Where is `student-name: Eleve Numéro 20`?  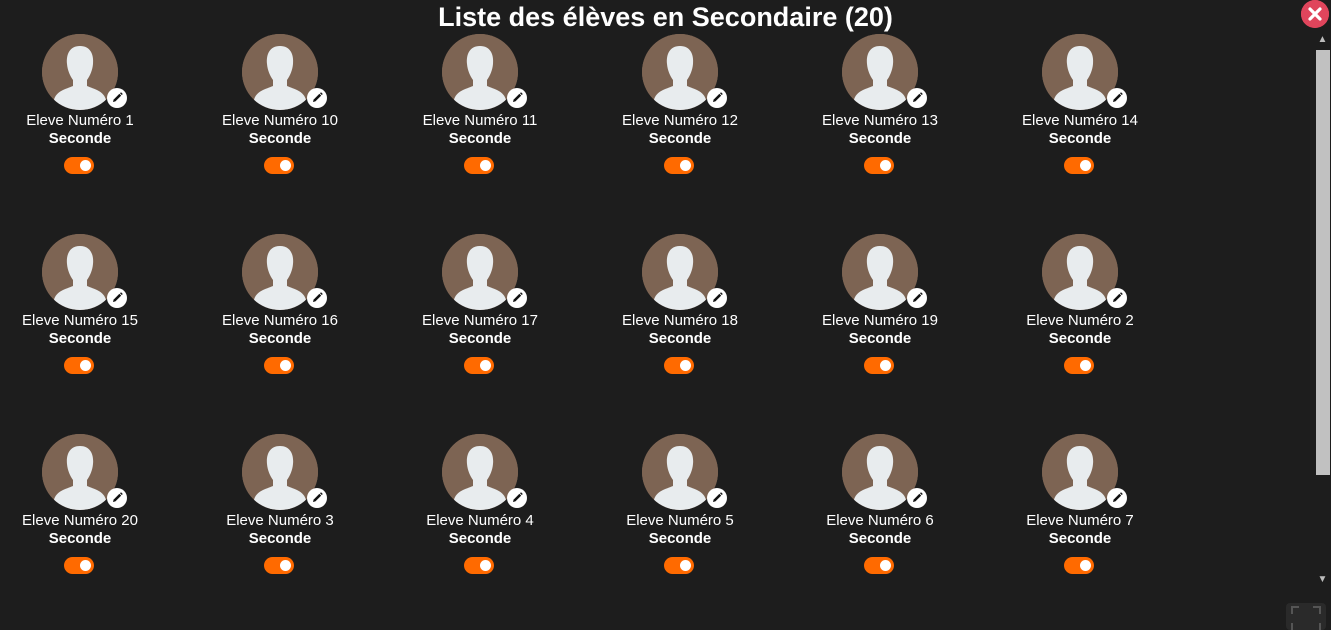 student-name: Eleve Numéro 20 is located at coordinates (80, 520).